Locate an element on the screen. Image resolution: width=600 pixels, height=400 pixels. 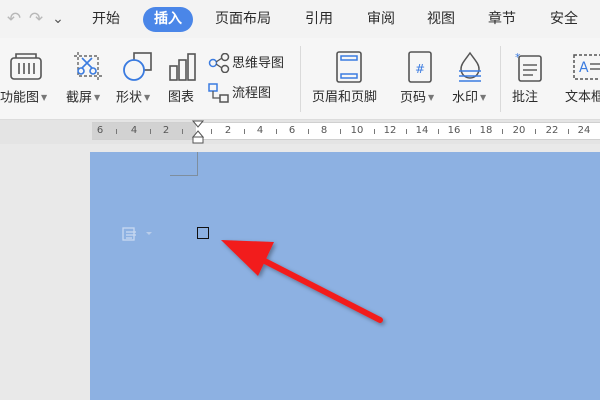
comment-icon: * is located at coordinates (528, 66).